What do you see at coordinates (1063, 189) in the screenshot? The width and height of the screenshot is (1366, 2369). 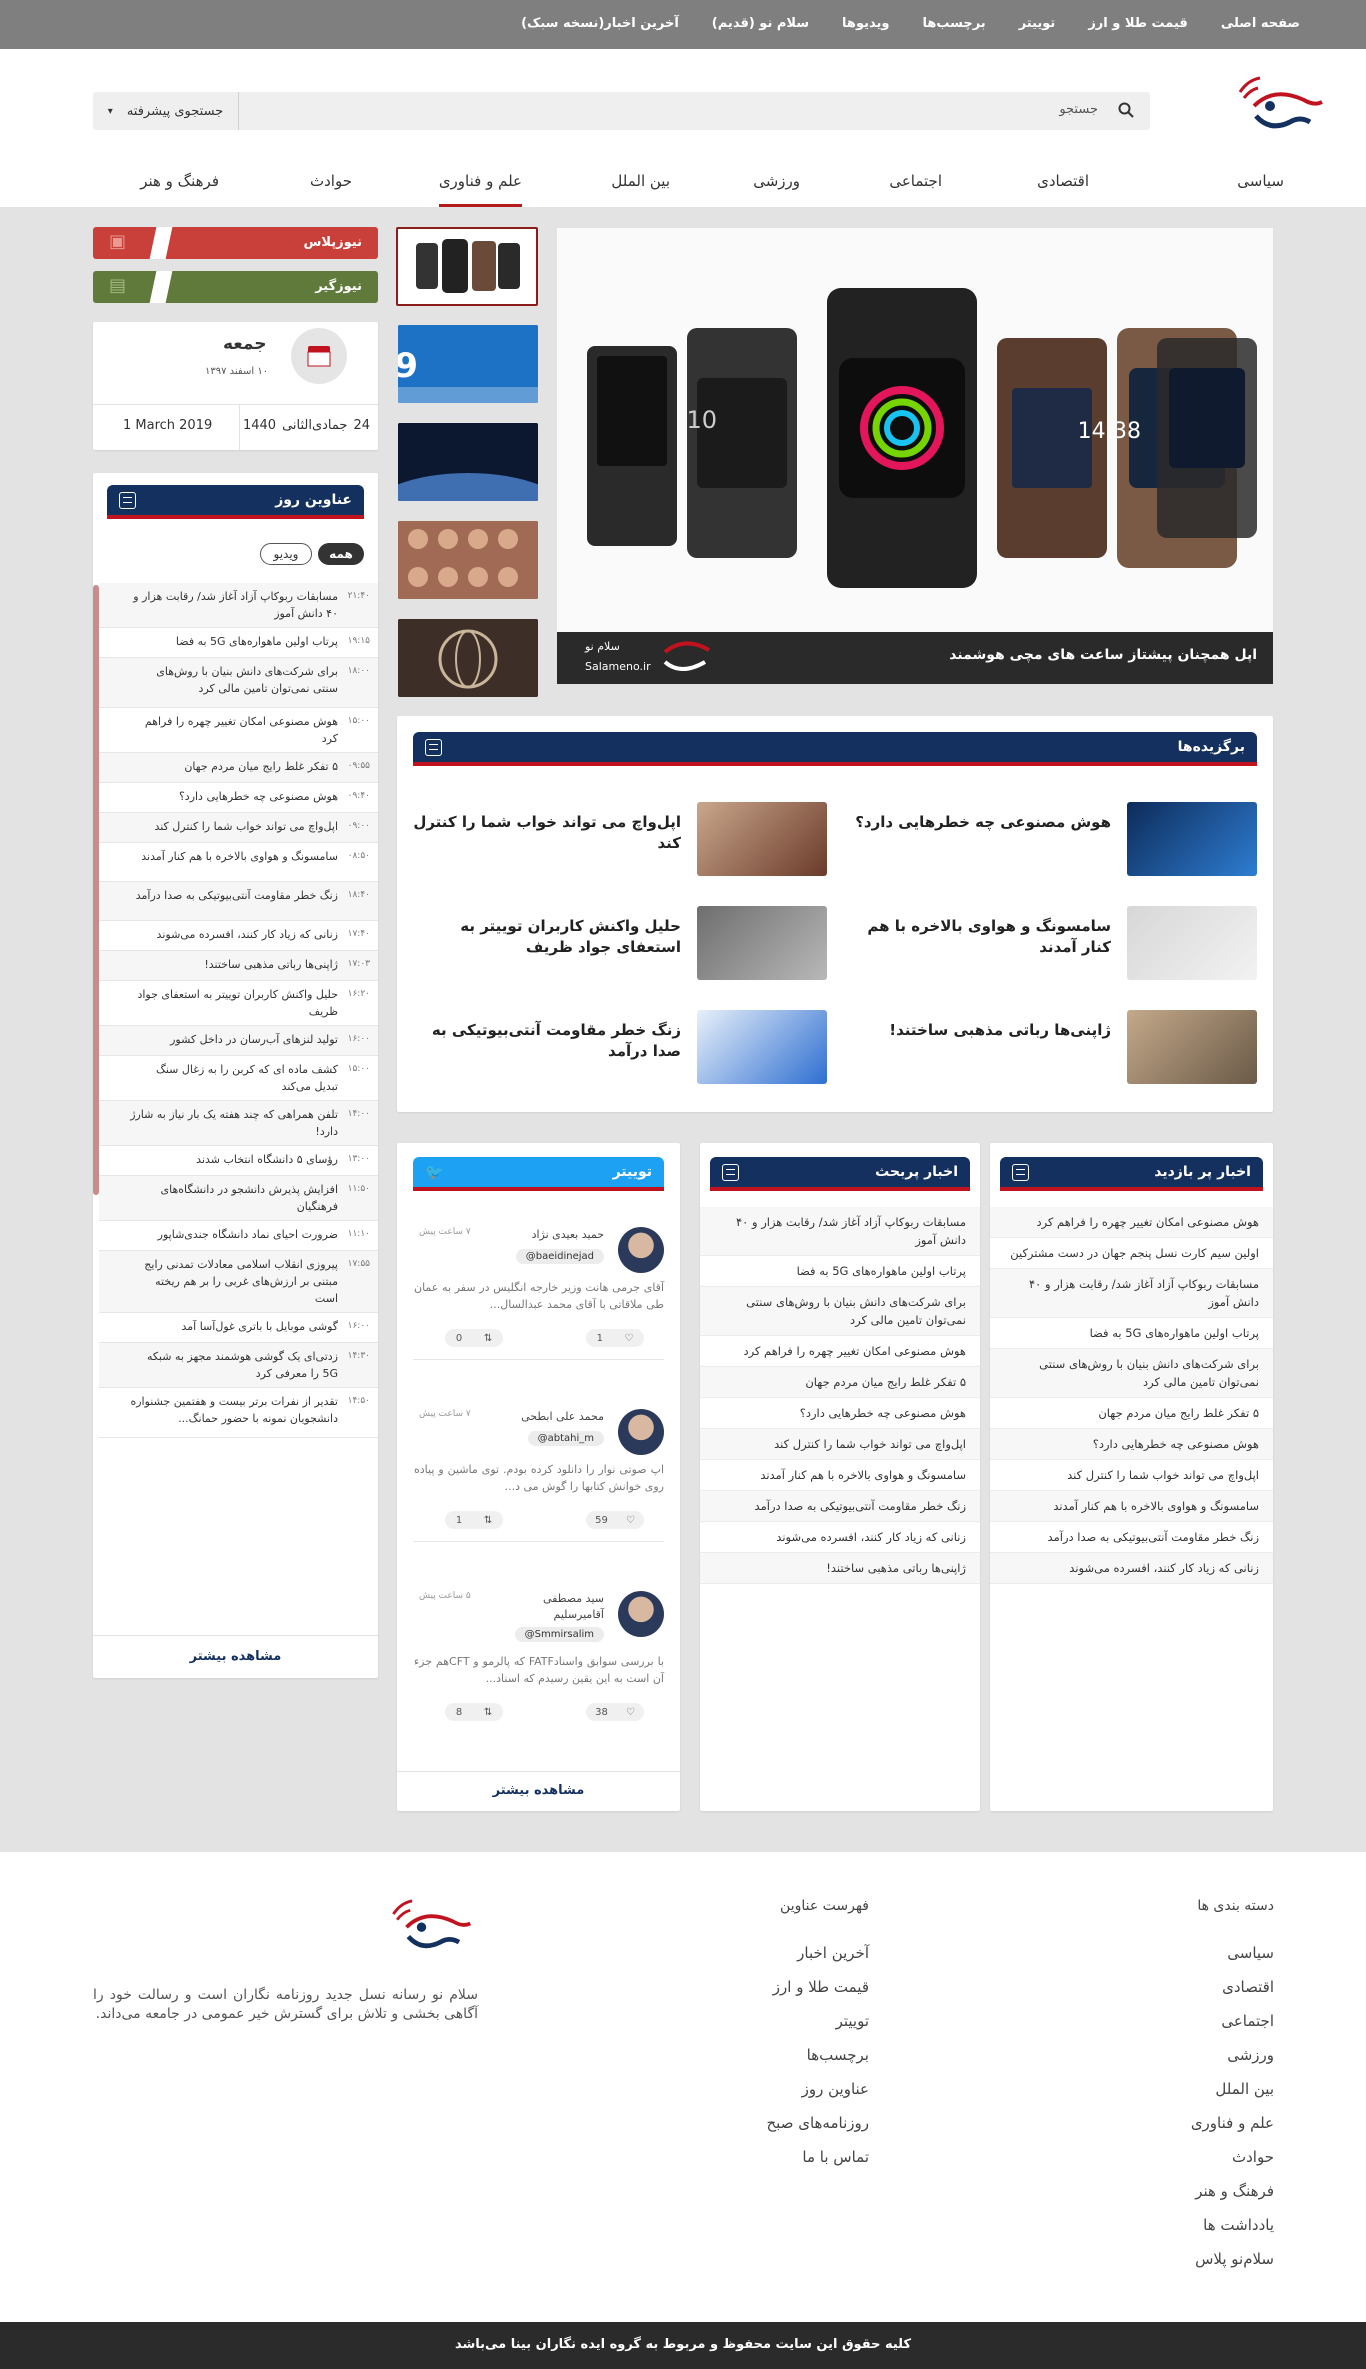 I see `cat-economy: اقتصادی` at bounding box center [1063, 189].